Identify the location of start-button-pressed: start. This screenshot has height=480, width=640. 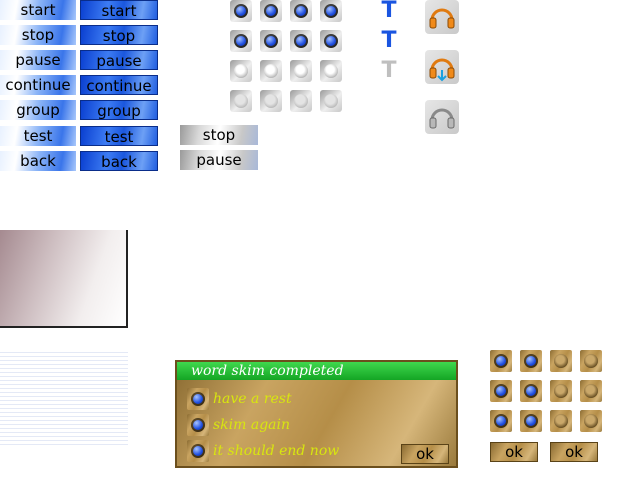
(119, 10).